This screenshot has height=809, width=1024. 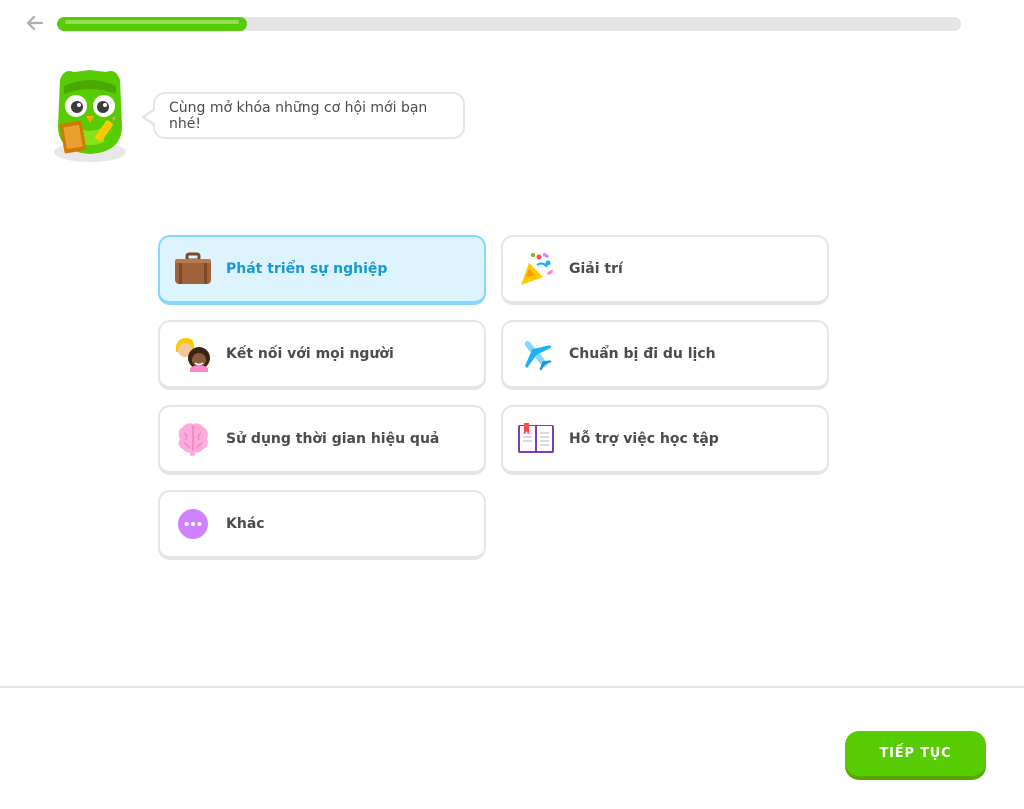 What do you see at coordinates (310, 354) in the screenshot?
I see `option-label: Kết nối với mọi người` at bounding box center [310, 354].